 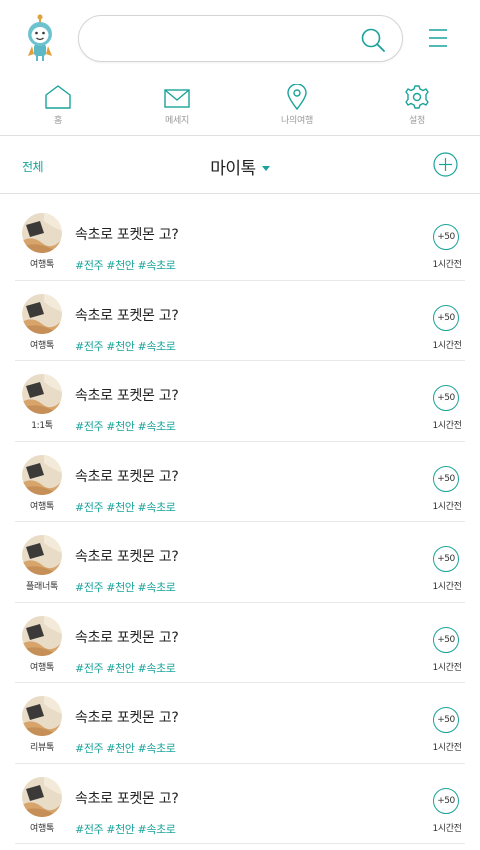 What do you see at coordinates (233, 169) in the screenshot?
I see `page-title: 마이톡` at bounding box center [233, 169].